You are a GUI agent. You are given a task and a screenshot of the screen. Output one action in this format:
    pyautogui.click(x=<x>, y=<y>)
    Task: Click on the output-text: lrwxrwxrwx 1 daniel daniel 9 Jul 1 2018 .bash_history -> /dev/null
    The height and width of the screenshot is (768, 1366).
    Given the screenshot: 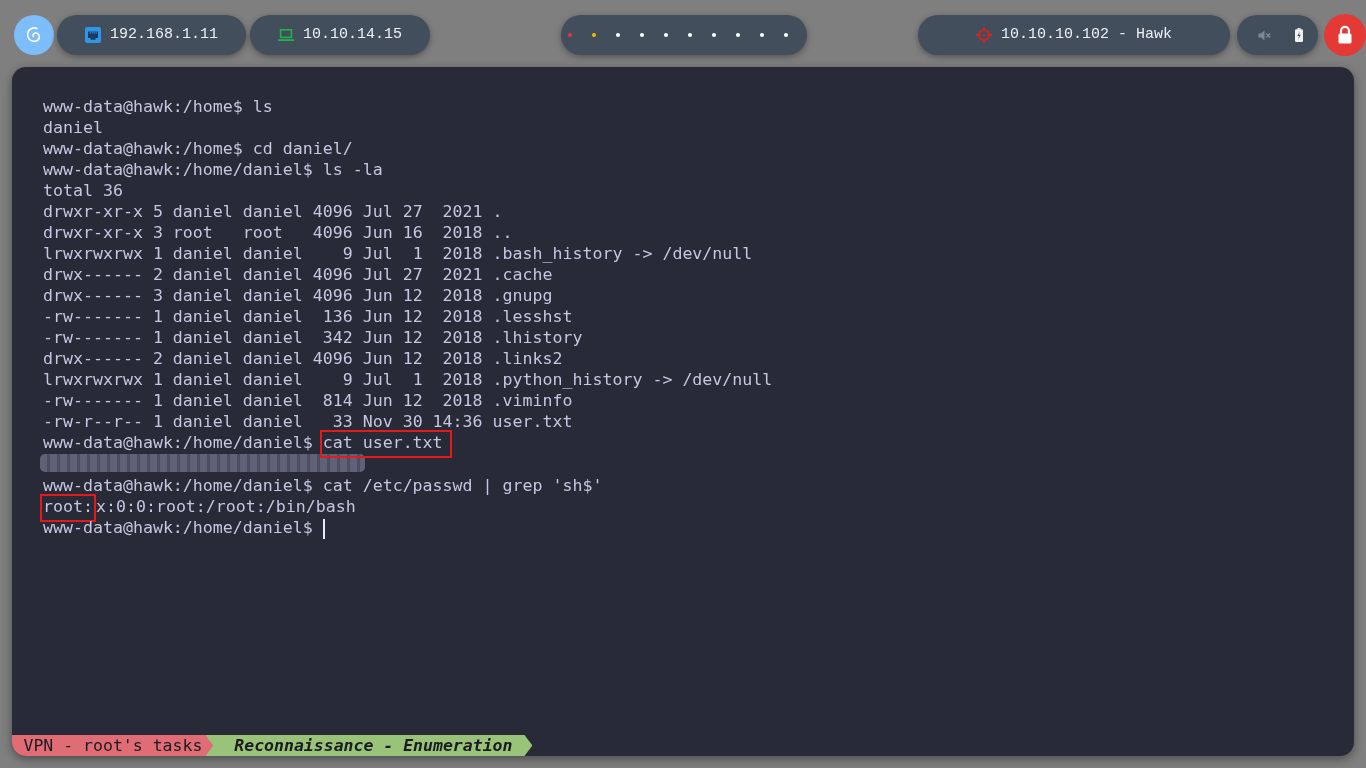 What is the action you would take?
    pyautogui.click(x=398, y=253)
    